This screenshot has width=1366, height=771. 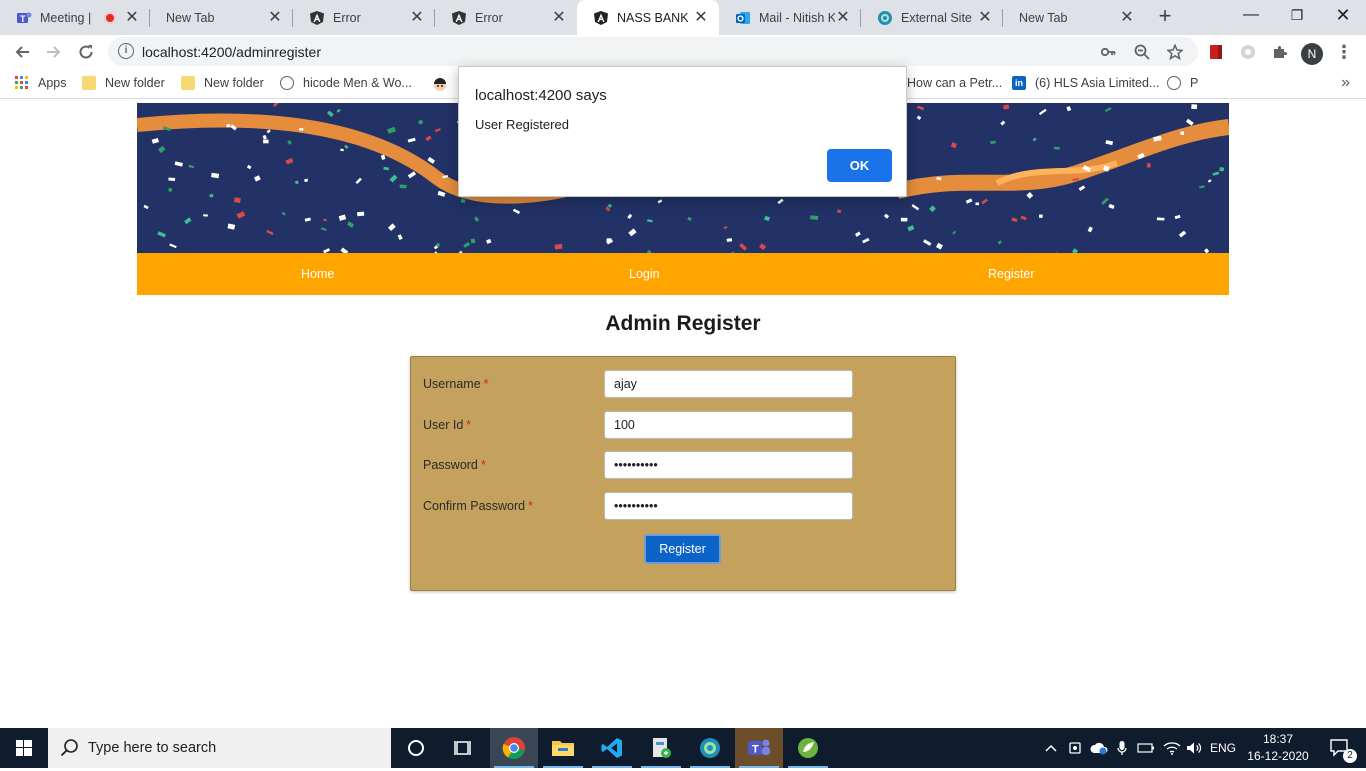 I want to click on bookmark-new-folder-2: New folder, so click(x=222, y=83).